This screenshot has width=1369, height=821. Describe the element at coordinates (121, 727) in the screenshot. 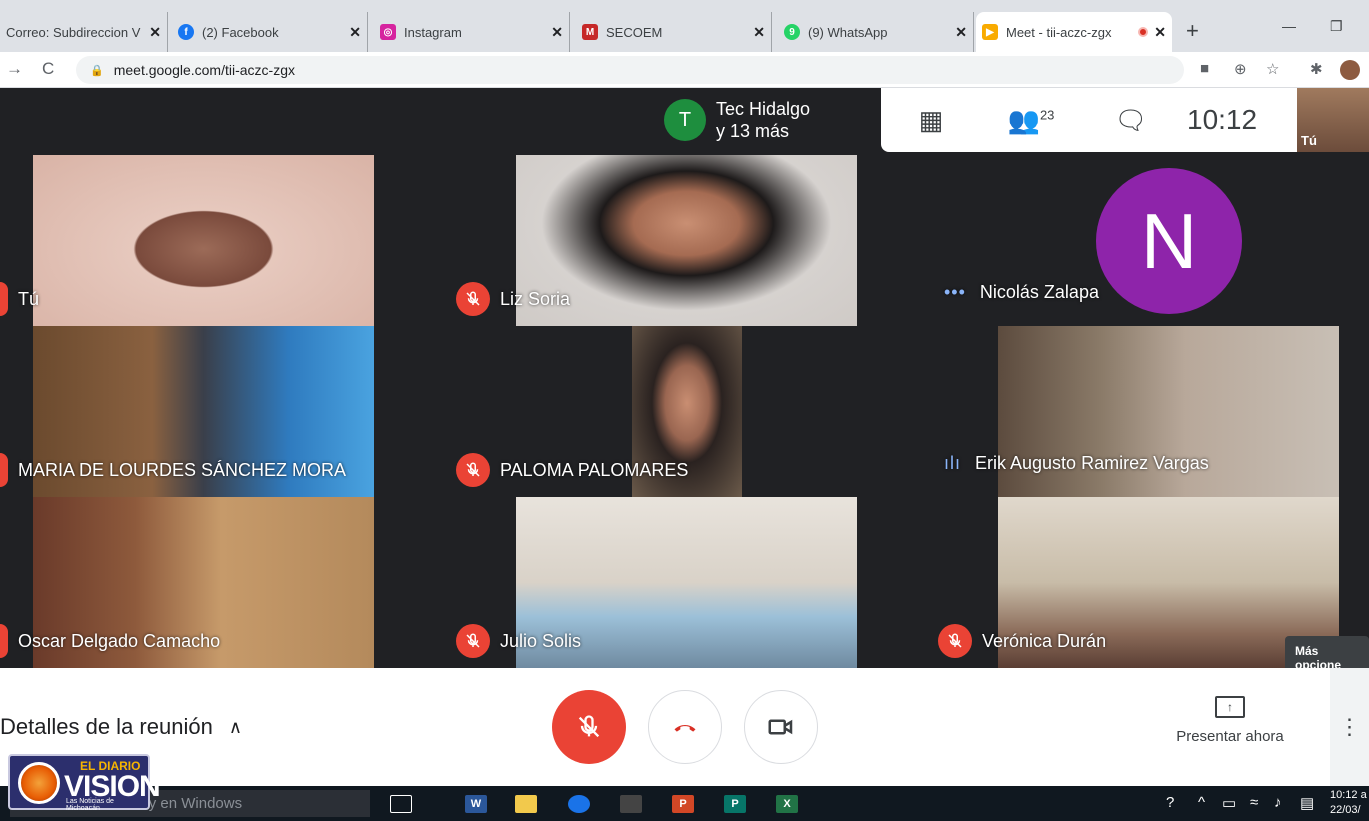

I see `meeting-details-button: Detalles de la reunión ∧` at that location.